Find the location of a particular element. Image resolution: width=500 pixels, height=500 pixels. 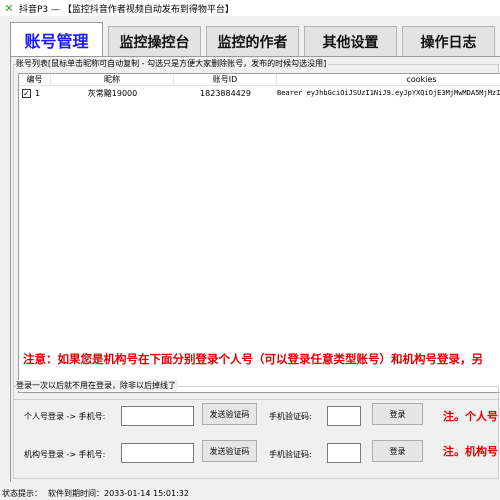

personal-note: 注。个人号 is located at coordinates (470, 416).